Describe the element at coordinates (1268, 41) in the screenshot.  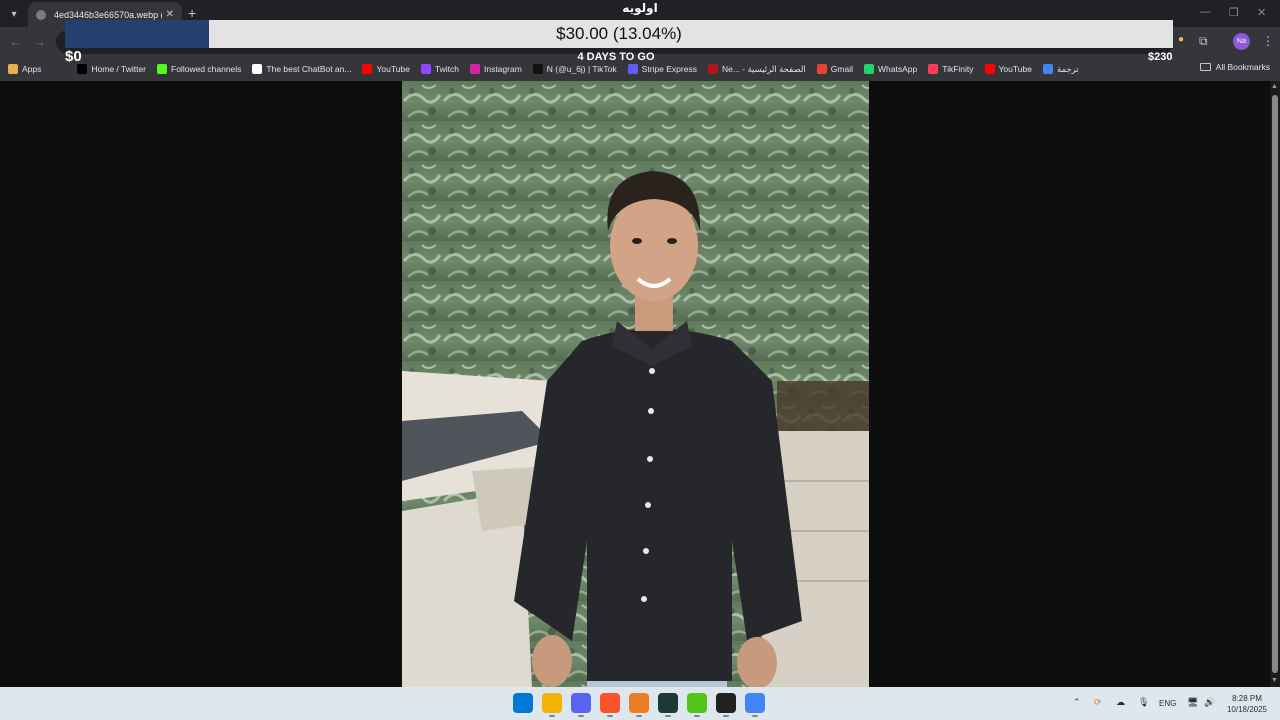
I see `browser-menu-icon: ⋮` at that location.